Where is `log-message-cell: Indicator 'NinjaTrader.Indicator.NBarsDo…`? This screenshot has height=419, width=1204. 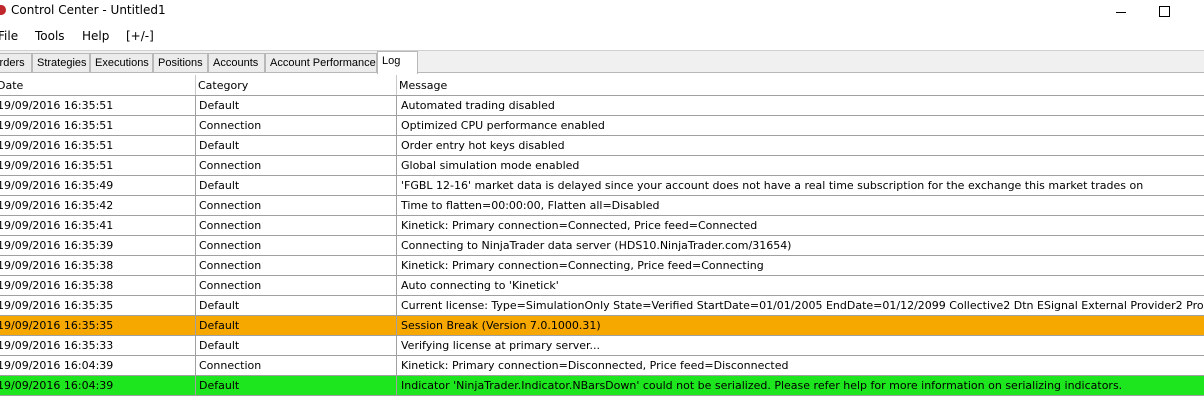
log-message-cell: Indicator 'NinjaTrader.Indicator.NBarsDo… is located at coordinates (762, 385).